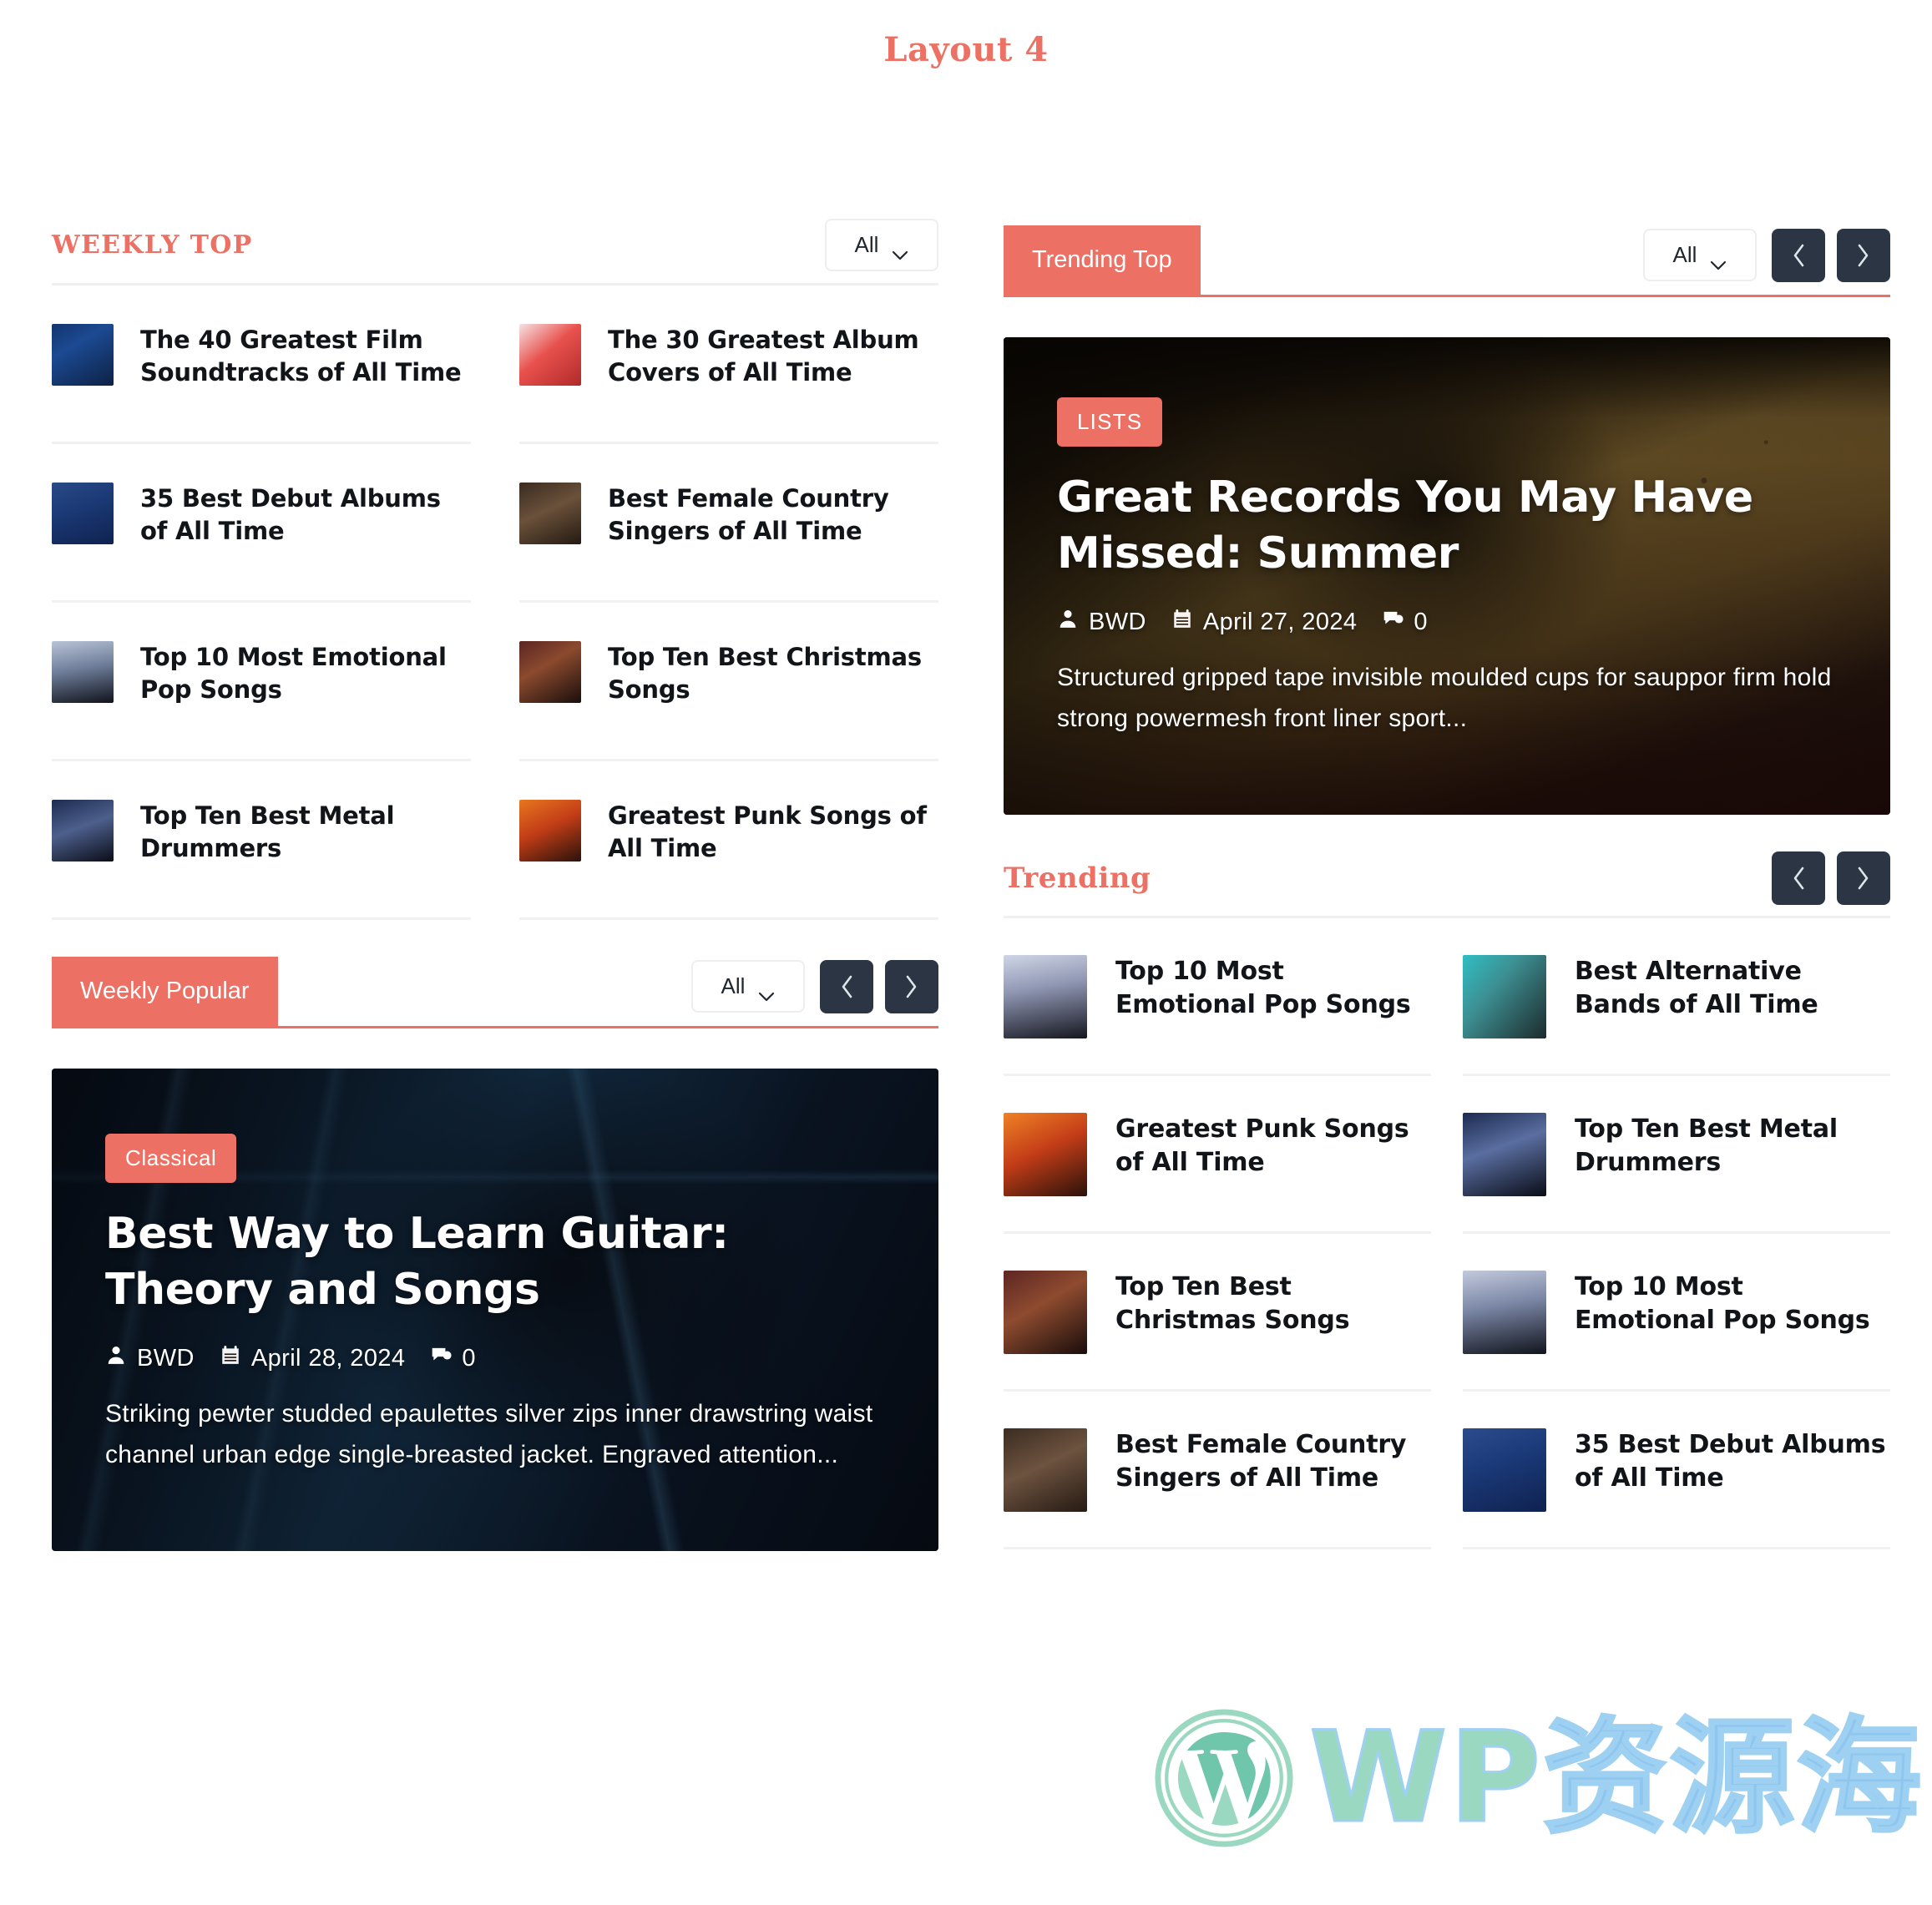 Image resolution: width=1932 pixels, height=1905 pixels. What do you see at coordinates (1732, 1778) in the screenshot?
I see `watermark-cn: 资源海` at bounding box center [1732, 1778].